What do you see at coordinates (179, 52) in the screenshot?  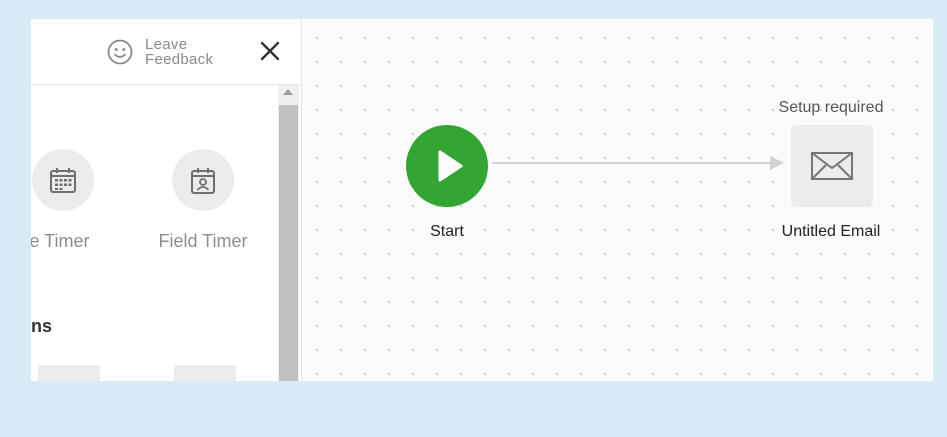 I see `leave-feedback-label: Leave Feedback` at bounding box center [179, 52].